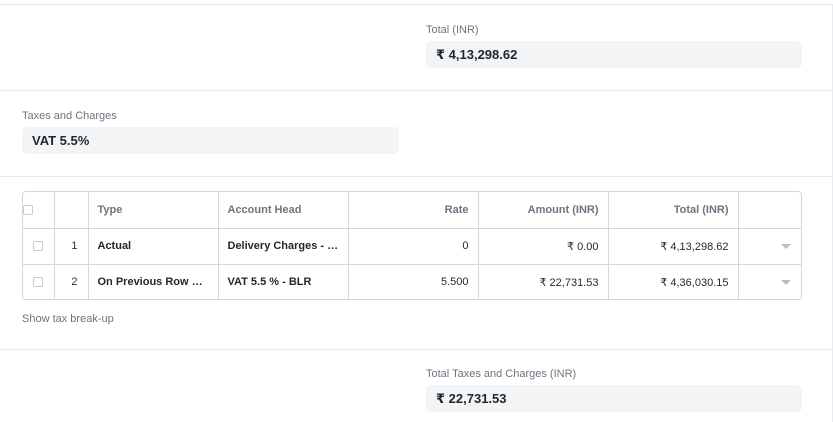 The width and height of the screenshot is (833, 422). I want to click on select-all-checkbox, so click(28, 209).